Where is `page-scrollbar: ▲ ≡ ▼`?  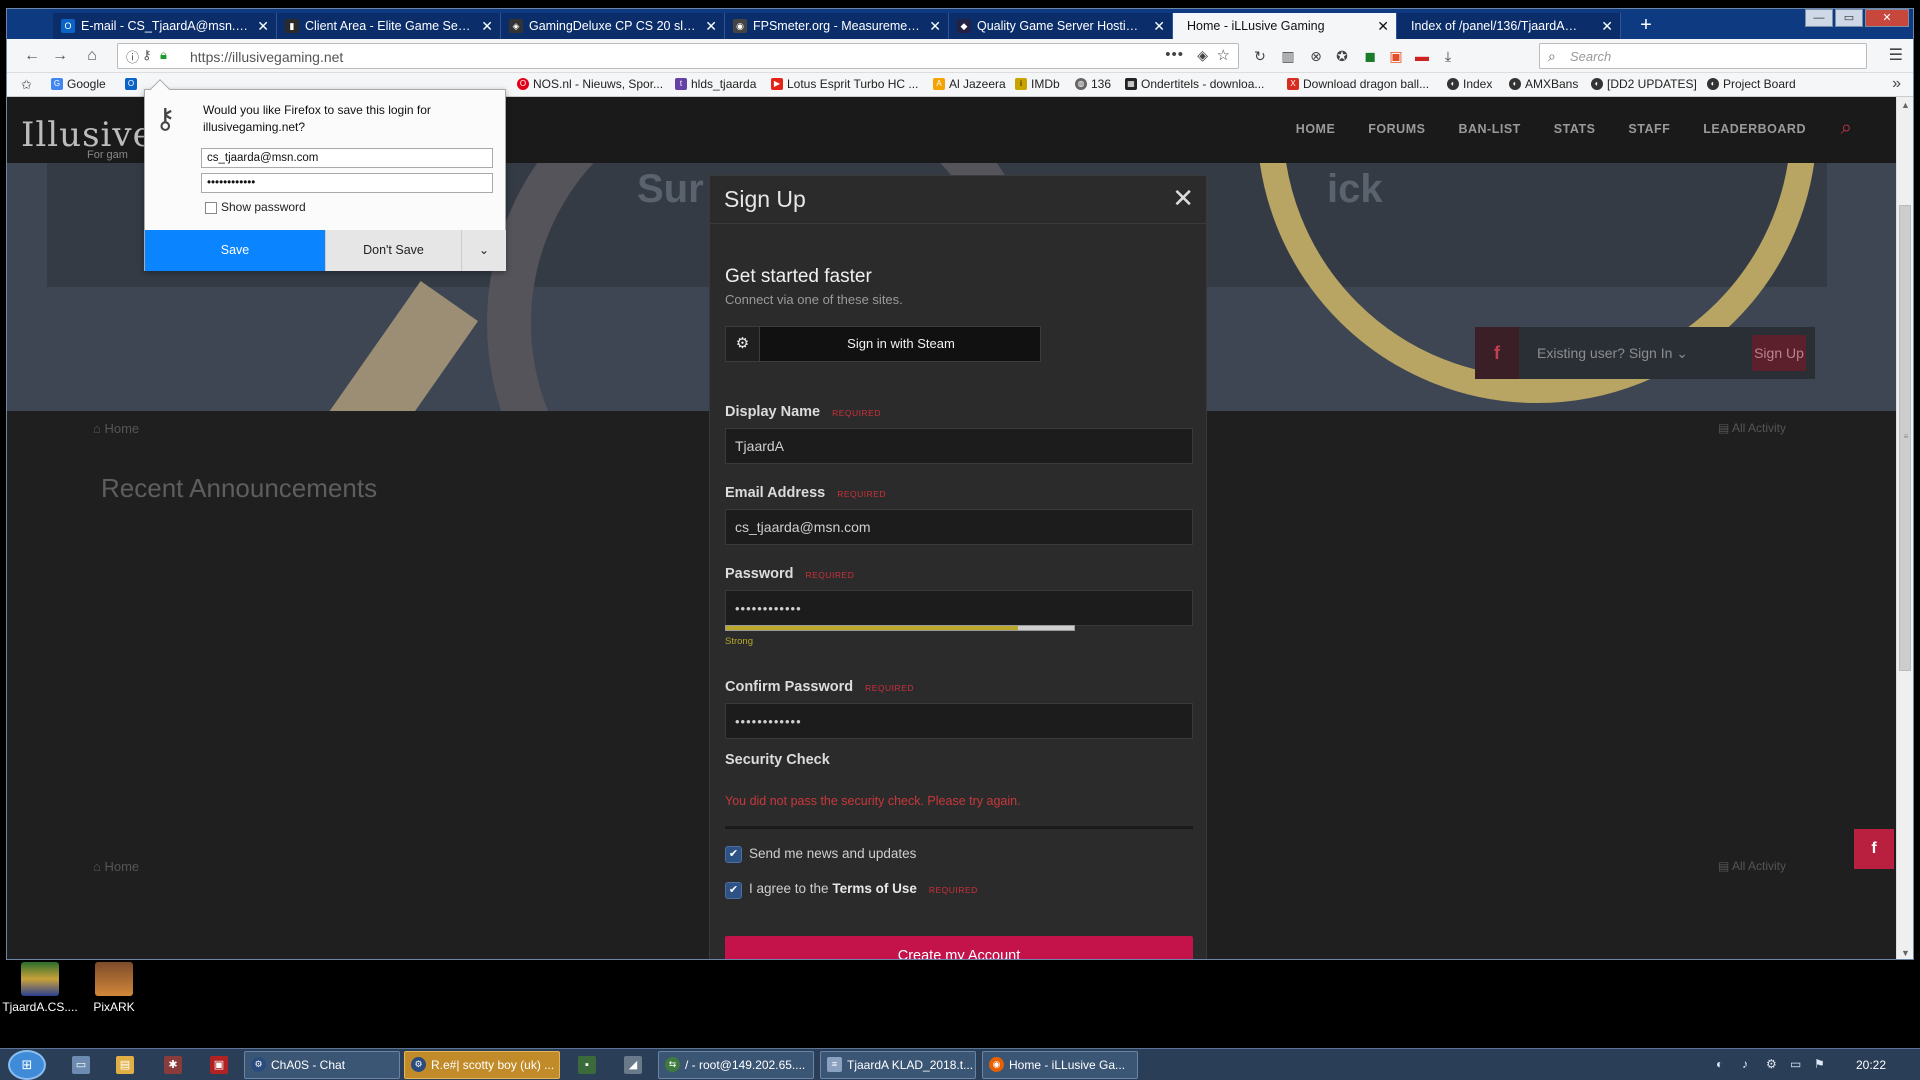
page-scrollbar: ▲ ≡ ▼ is located at coordinates (1904, 528).